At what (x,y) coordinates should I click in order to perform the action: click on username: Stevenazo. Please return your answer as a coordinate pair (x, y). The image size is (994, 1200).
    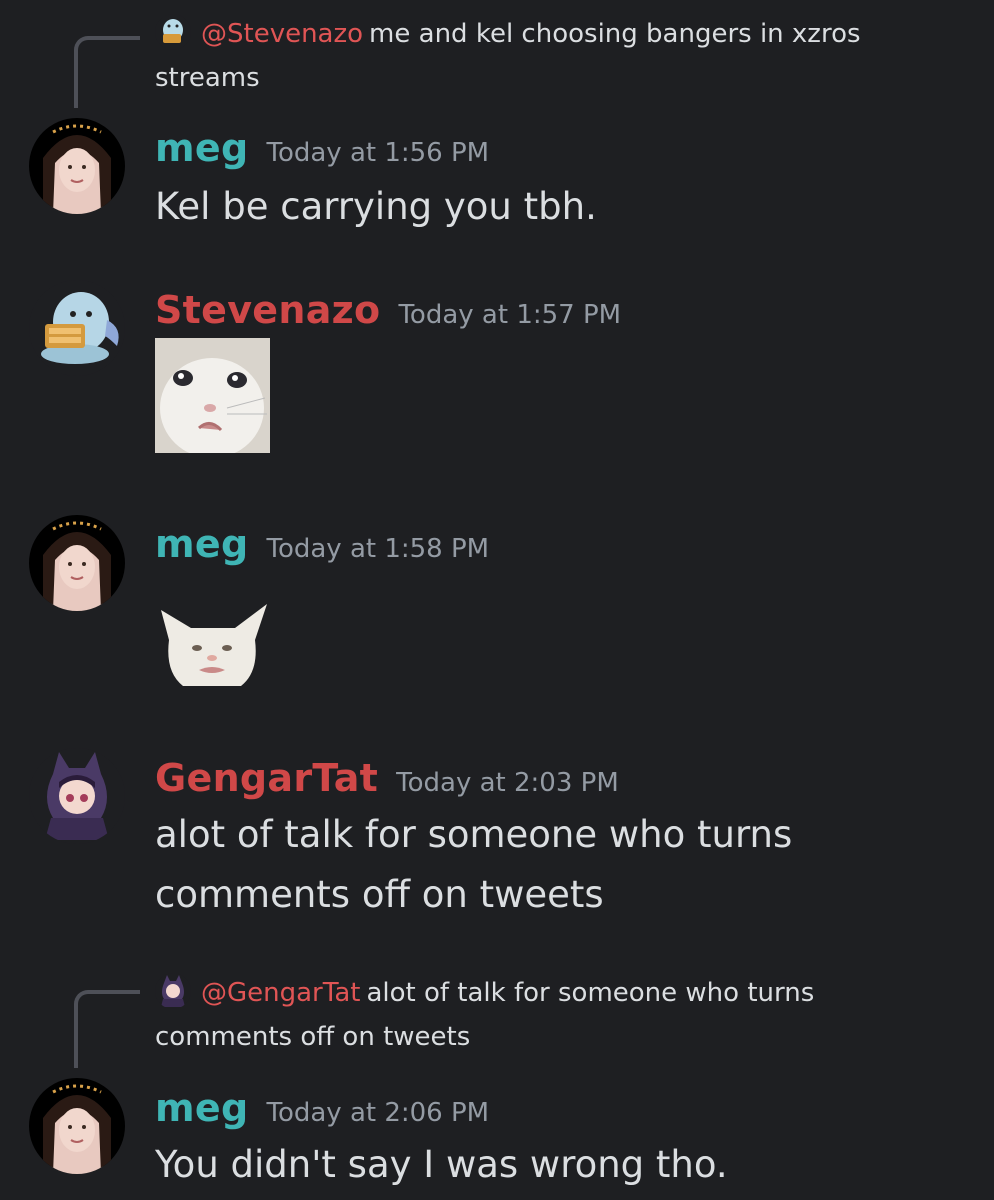
    Looking at the image, I should click on (267, 310).